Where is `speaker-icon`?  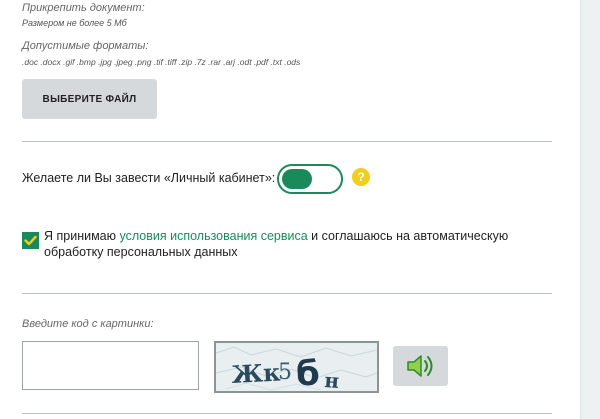 speaker-icon is located at coordinates (419, 366).